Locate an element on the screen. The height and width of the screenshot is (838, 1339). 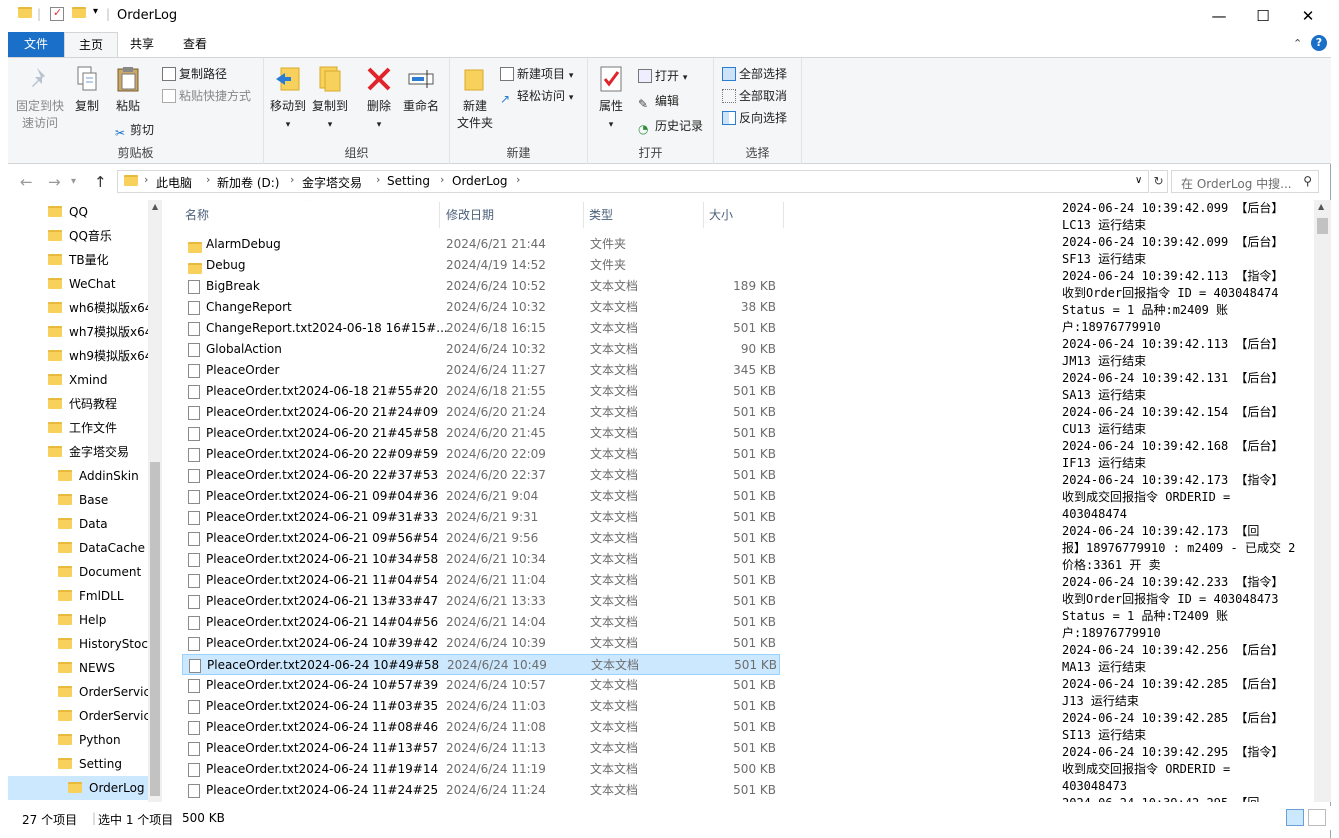
paste-shortcut-button: 粘贴快捷方式 is located at coordinates (206, 96).